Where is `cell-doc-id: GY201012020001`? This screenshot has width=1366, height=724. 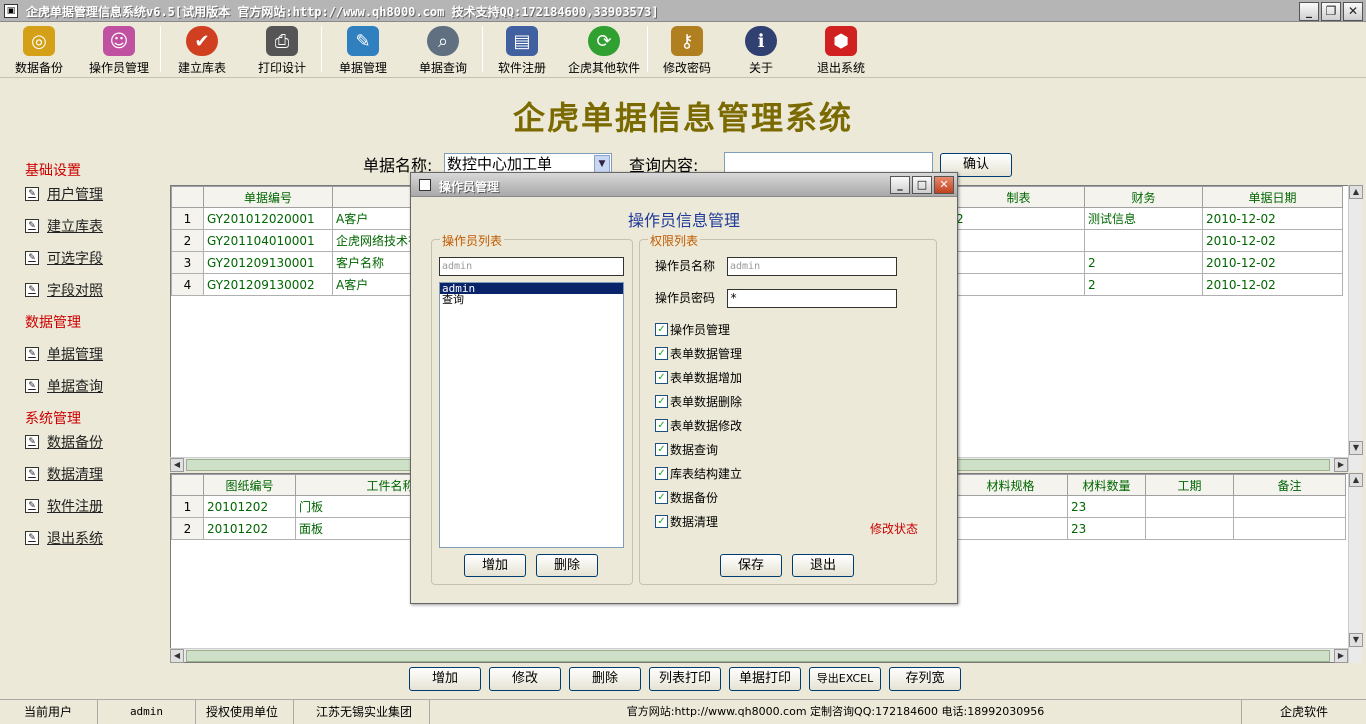 cell-doc-id: GY201012020001 is located at coordinates (268, 218).